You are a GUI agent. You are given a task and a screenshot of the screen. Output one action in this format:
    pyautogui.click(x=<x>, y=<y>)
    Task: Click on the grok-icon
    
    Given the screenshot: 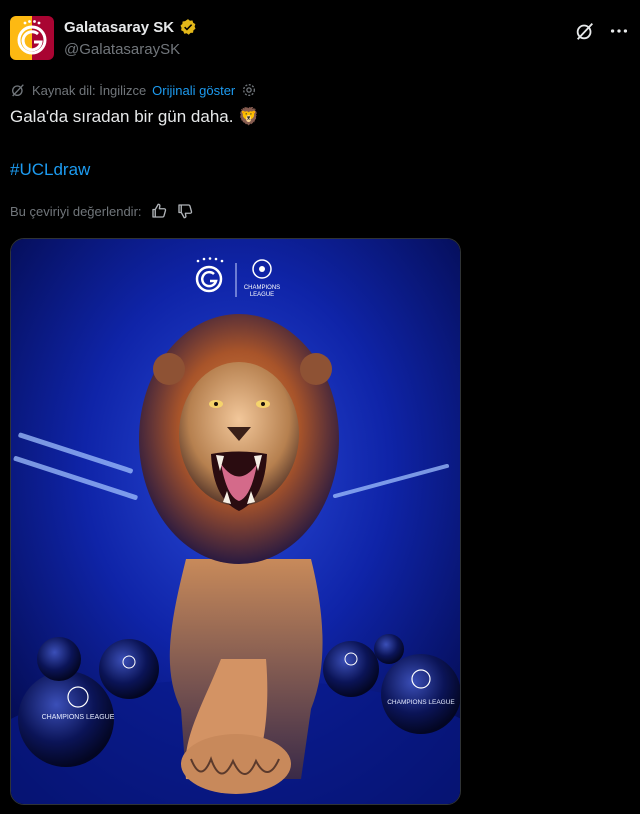 What is the action you would take?
    pyautogui.click(x=585, y=31)
    